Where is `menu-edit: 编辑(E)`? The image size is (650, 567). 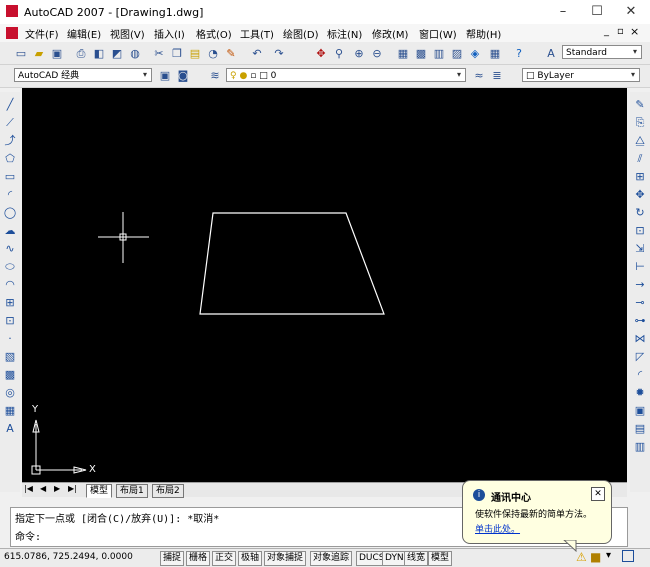 menu-edit: 编辑(E) is located at coordinates (84, 33).